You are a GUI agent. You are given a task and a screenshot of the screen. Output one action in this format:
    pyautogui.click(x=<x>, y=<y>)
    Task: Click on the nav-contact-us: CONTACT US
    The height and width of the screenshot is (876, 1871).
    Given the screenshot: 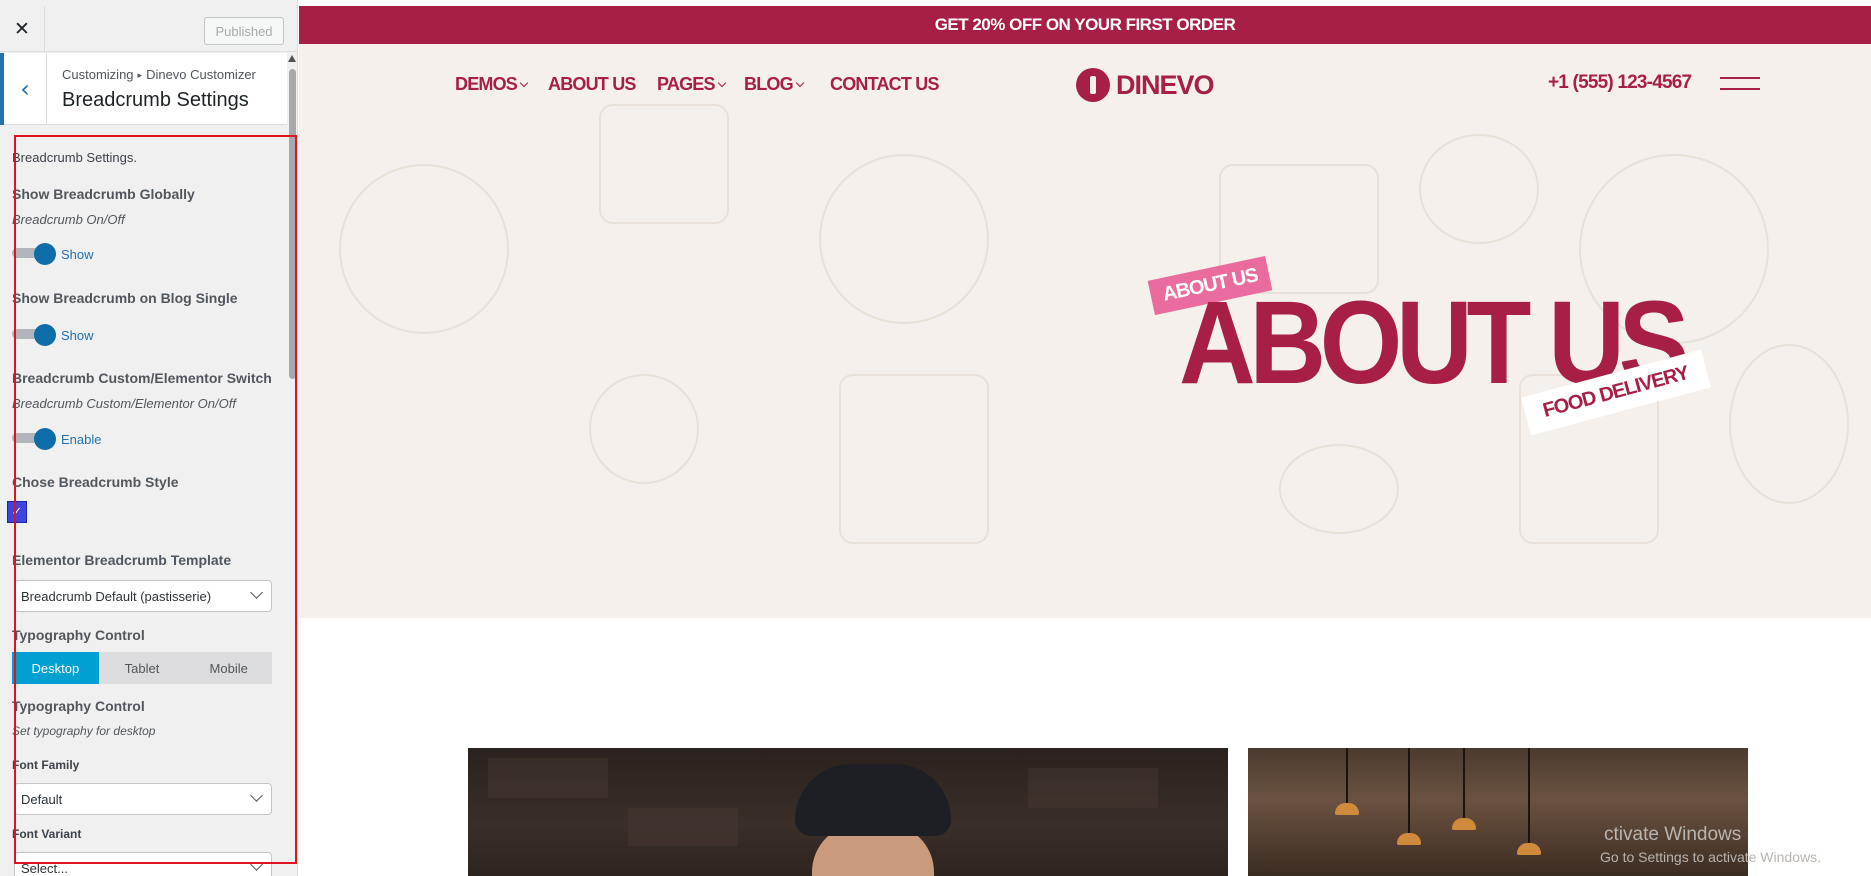 What is the action you would take?
    pyautogui.click(x=884, y=84)
    